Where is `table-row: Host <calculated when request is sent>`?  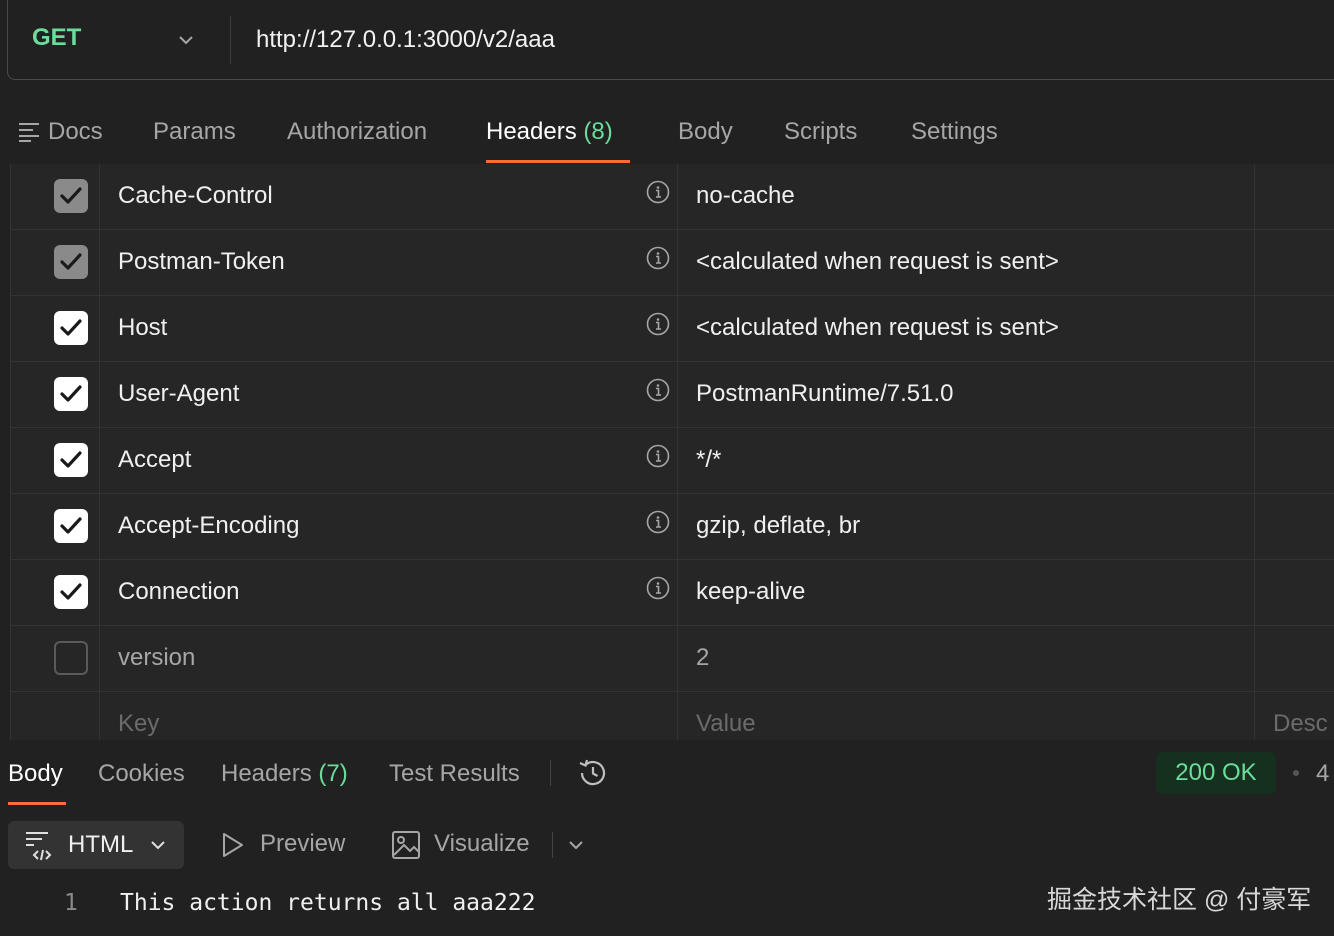
table-row: Host <calculated when request is sent> is located at coordinates (672, 329).